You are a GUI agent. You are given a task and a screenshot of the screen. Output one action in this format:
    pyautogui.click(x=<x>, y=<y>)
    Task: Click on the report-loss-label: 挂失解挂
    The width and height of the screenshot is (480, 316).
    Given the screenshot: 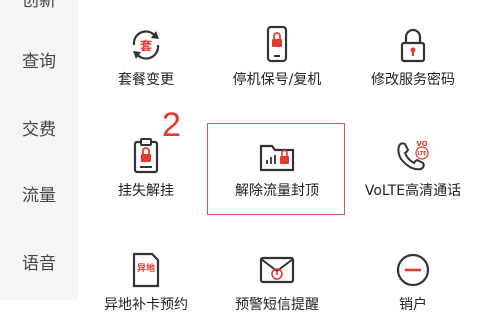 What is the action you would take?
    pyautogui.click(x=146, y=191)
    